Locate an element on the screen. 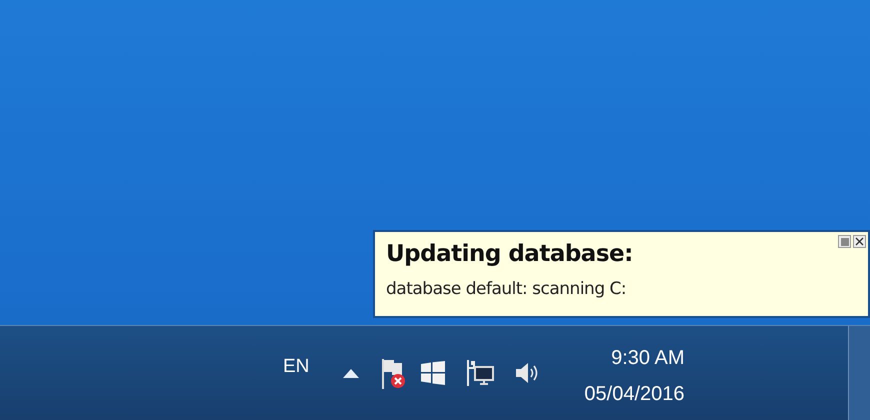 The height and width of the screenshot is (420, 870). close-button is located at coordinates (859, 241).